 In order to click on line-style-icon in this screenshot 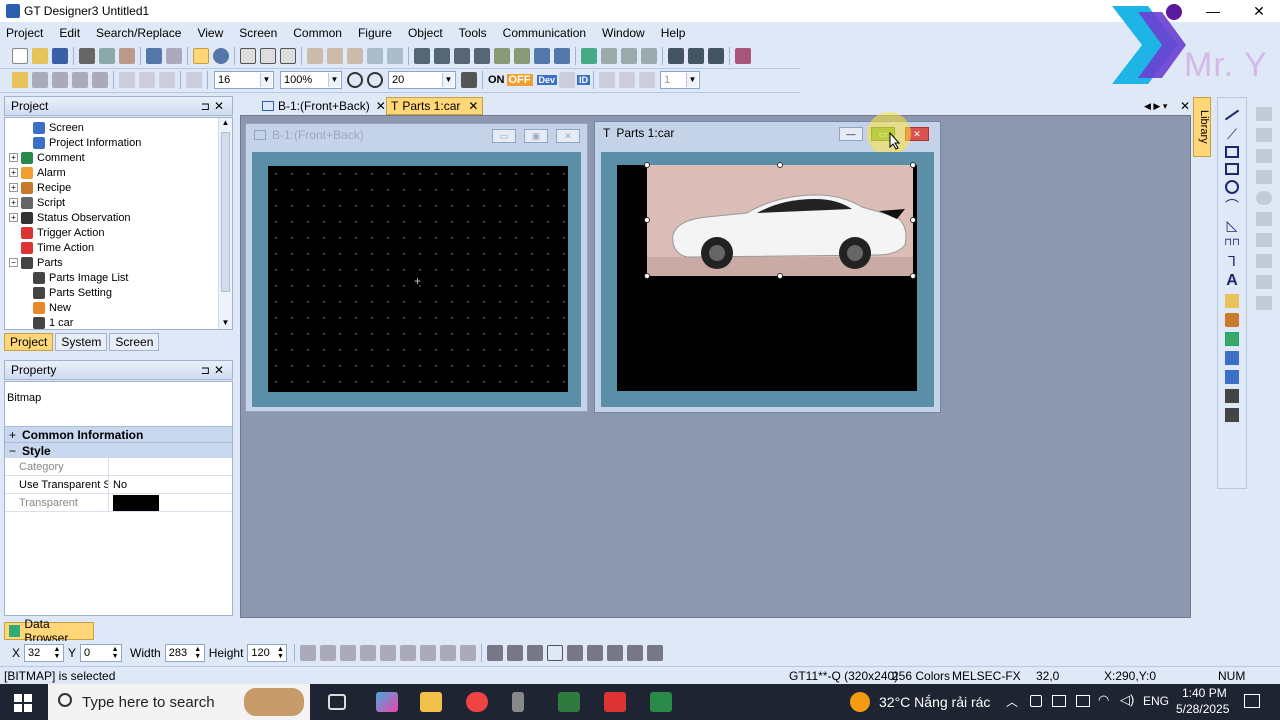, I will do `click(127, 80)`.